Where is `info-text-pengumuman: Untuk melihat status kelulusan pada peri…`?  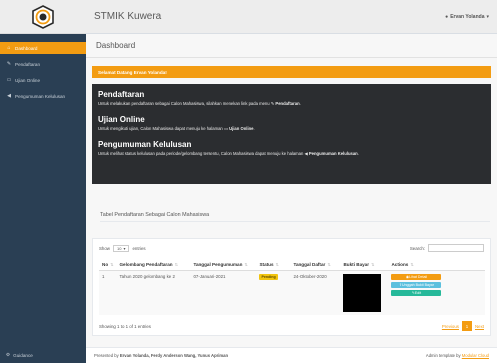
info-text-pengumuman: Untuk melihat status kelulusan pada peri… is located at coordinates (228, 153).